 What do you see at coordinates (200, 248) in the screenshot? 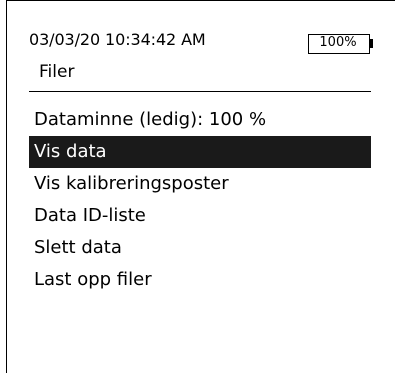
I see `menu-item-delete-data: Slett data` at bounding box center [200, 248].